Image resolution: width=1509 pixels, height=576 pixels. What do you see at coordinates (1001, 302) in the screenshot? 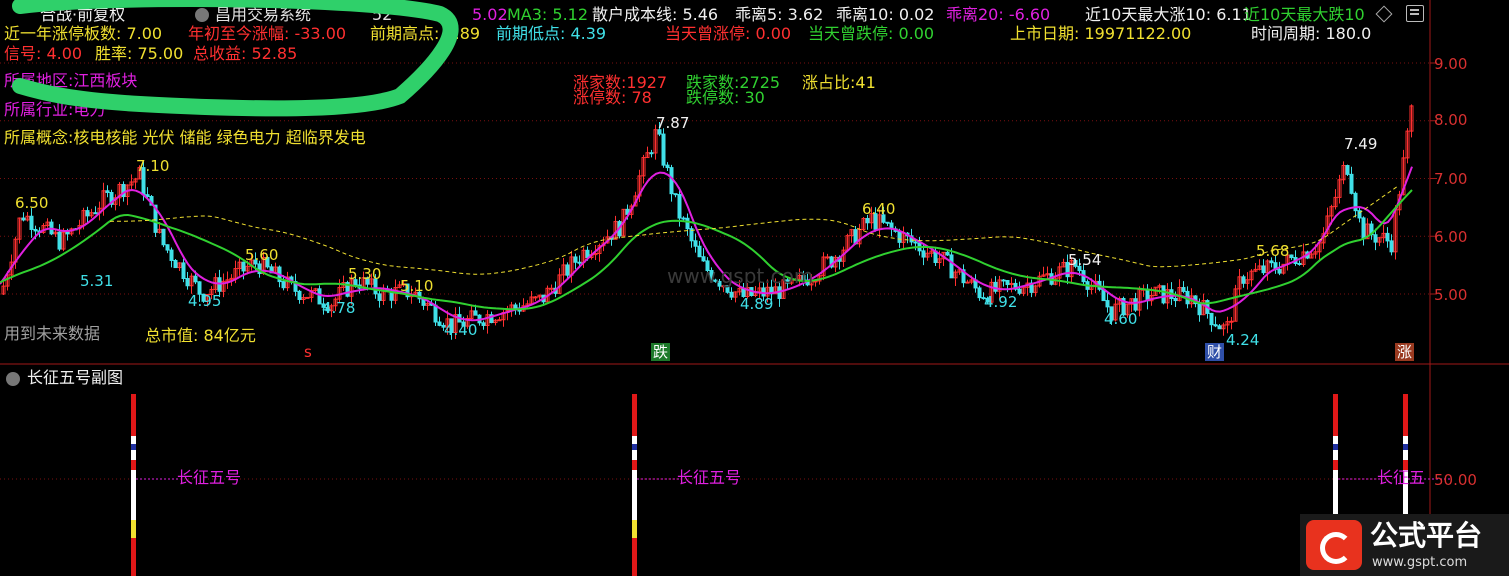
I see `price-label: 4.92` at bounding box center [1001, 302].